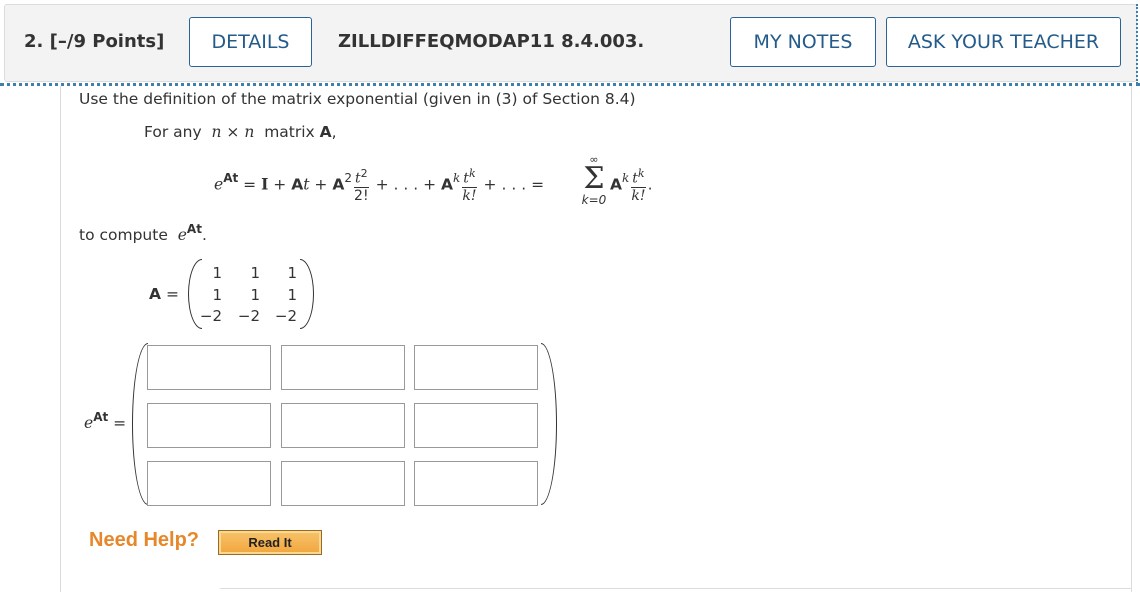 This screenshot has height=592, width=1140. I want to click on answer-input-r3c2, so click(343, 483).